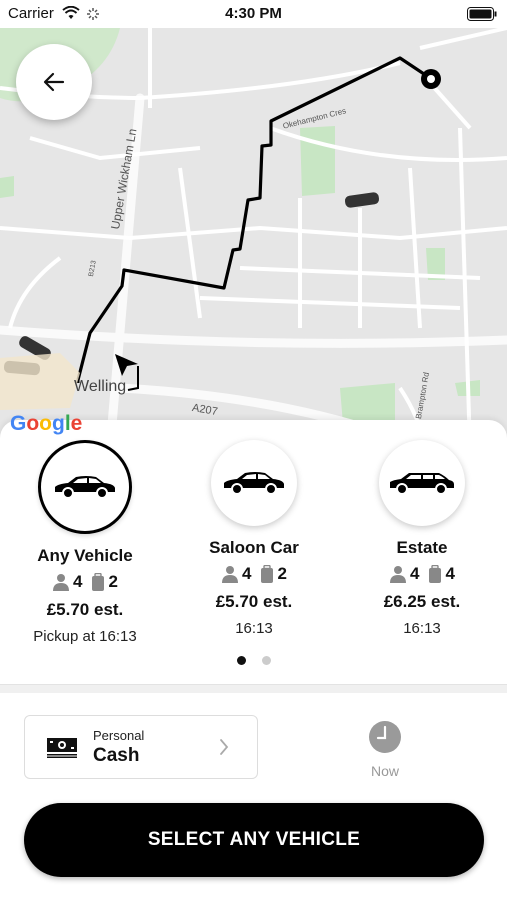  I want to click on status-time: 4:30 PM, so click(253, 13).